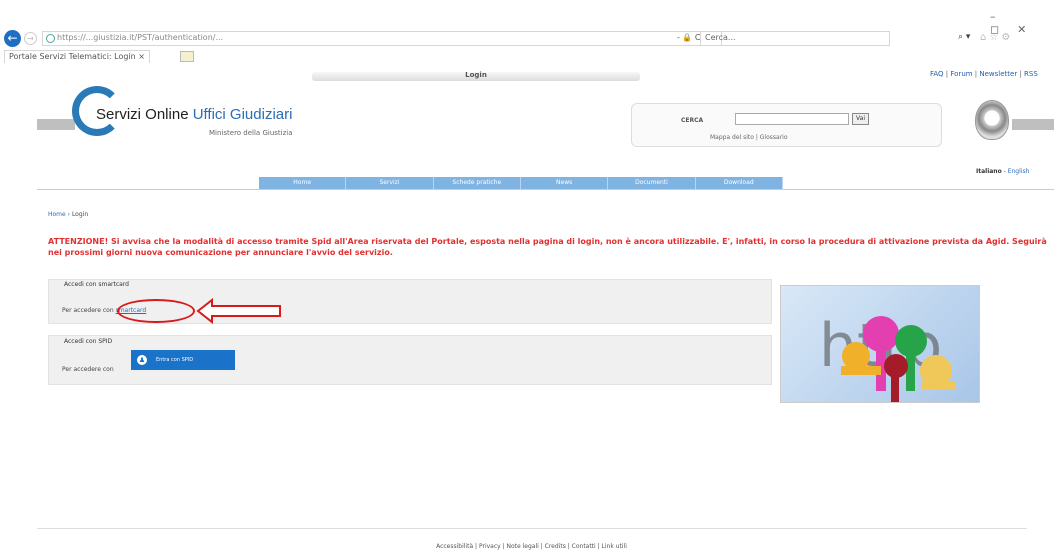 The image size is (1063, 559). Describe the element at coordinates (242, 114) in the screenshot. I see `logo-title-accent: Uffici Giudiziari` at that location.